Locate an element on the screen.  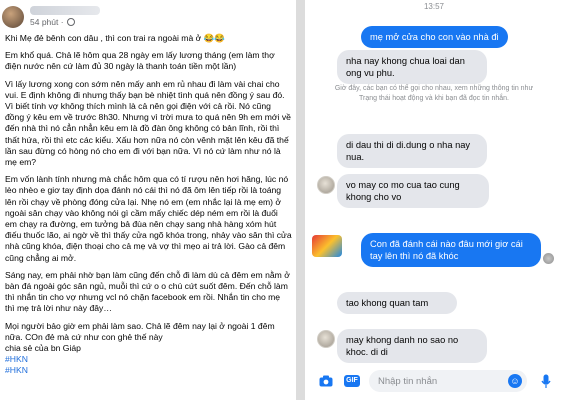
status-time: 13:57 is located at coordinates (434, 6).